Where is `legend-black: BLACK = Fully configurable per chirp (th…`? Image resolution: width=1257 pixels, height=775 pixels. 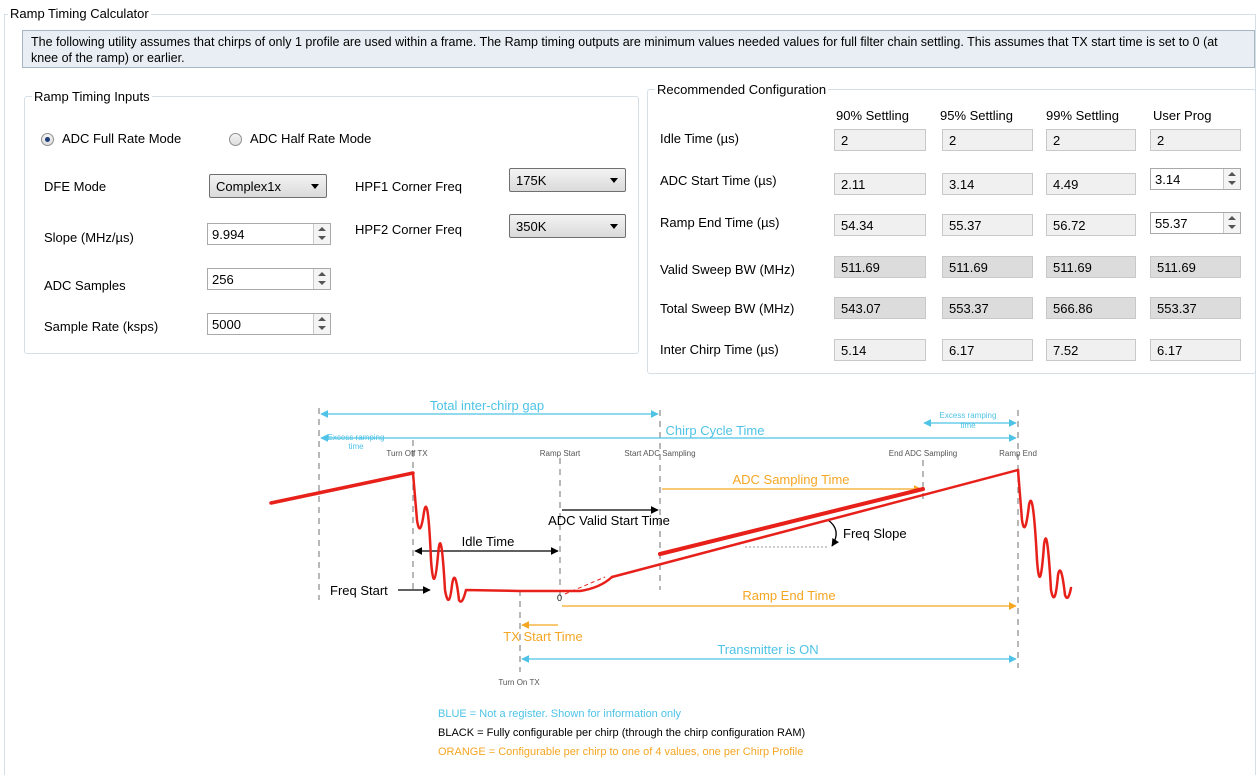
legend-black: BLACK = Fully configurable per chirp (th… is located at coordinates (621, 733).